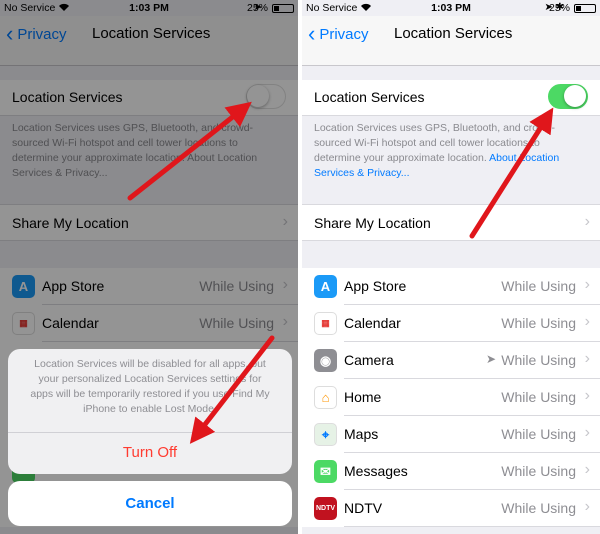  What do you see at coordinates (451, 98) in the screenshot?
I see `location-services-cell: Location Services` at bounding box center [451, 98].